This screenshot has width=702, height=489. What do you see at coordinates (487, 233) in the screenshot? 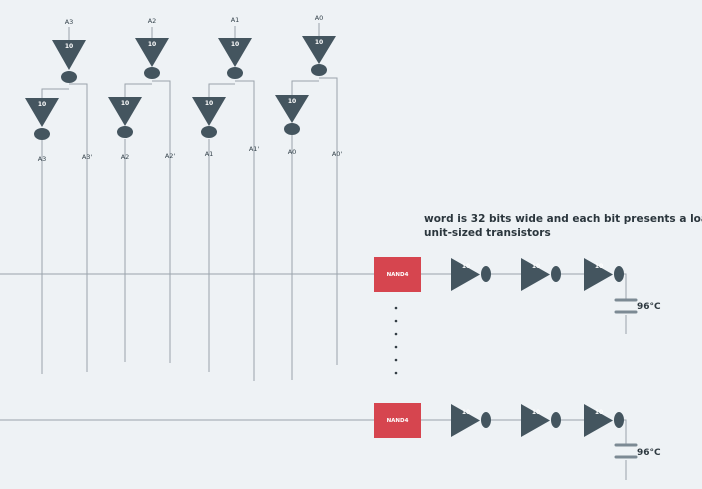
I see `note-line-2: unit-sized transistors` at bounding box center [487, 233].